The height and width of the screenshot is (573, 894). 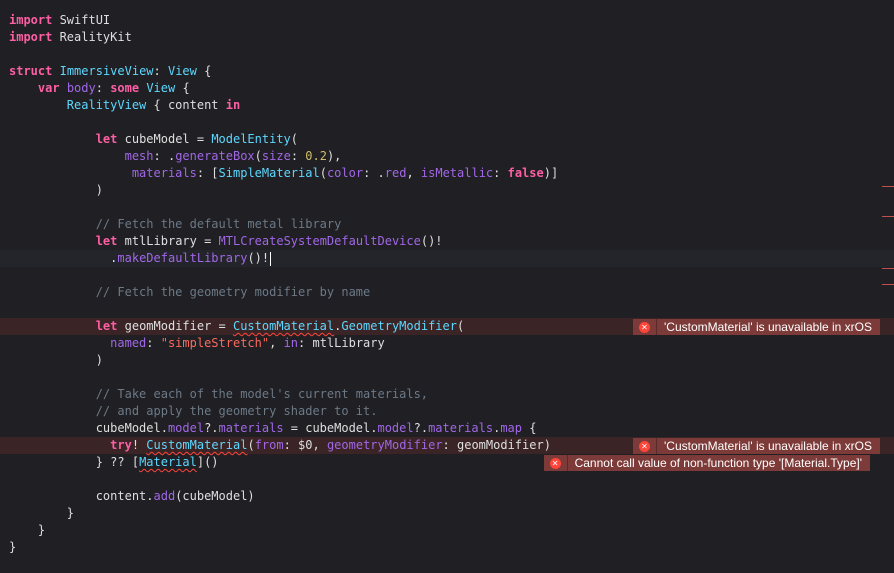 I want to click on code-line: mesh: .generateBox(size: 0.2),, so click(x=447, y=156).